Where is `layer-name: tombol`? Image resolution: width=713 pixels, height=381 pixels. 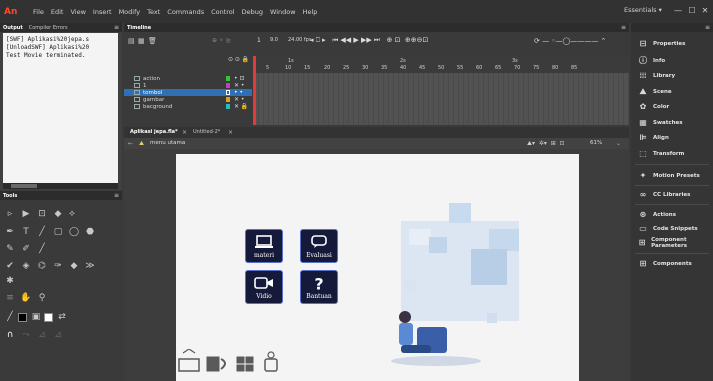 layer-name: tombol is located at coordinates (152, 93).